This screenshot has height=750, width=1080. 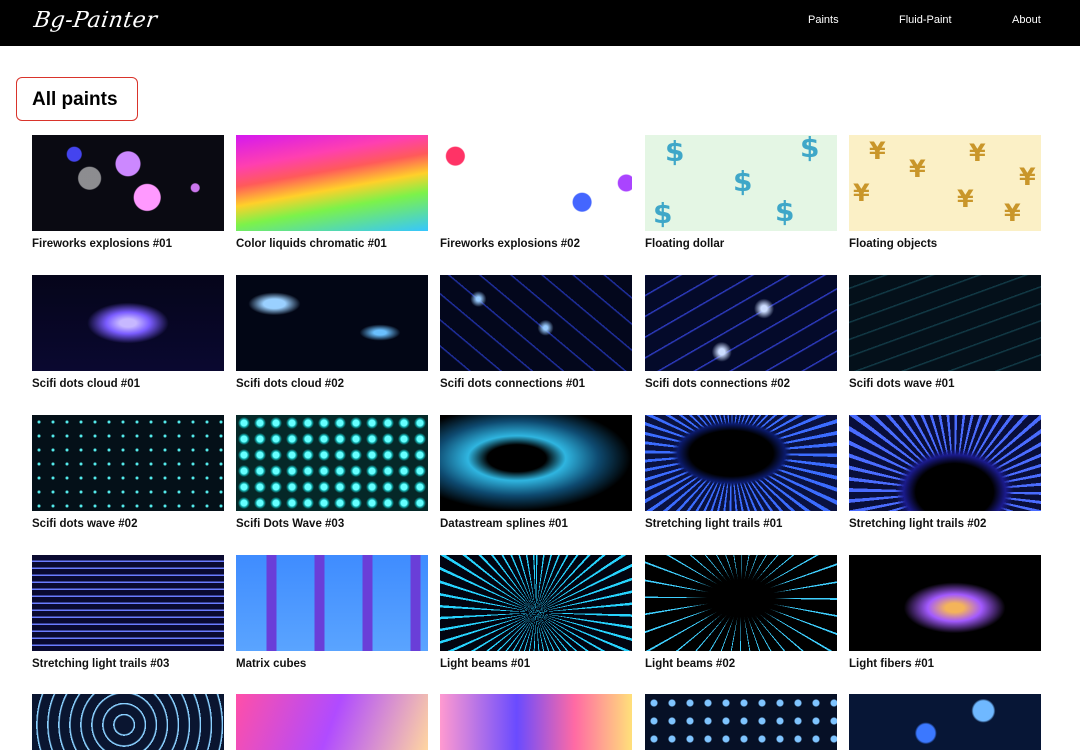 I want to click on paint-caption: Matrix cubes, so click(x=271, y=664).